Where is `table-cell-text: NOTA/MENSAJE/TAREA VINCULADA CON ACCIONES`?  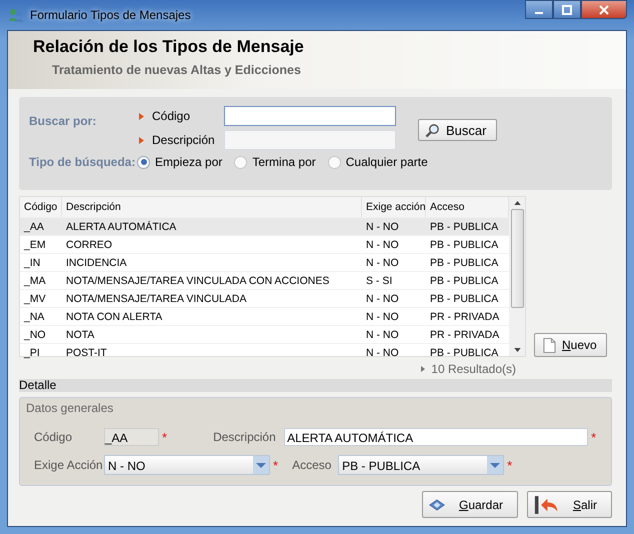
table-cell-text: NOTA/MENSAJE/TAREA VINCULADA CON ACCIONES is located at coordinates (197, 280).